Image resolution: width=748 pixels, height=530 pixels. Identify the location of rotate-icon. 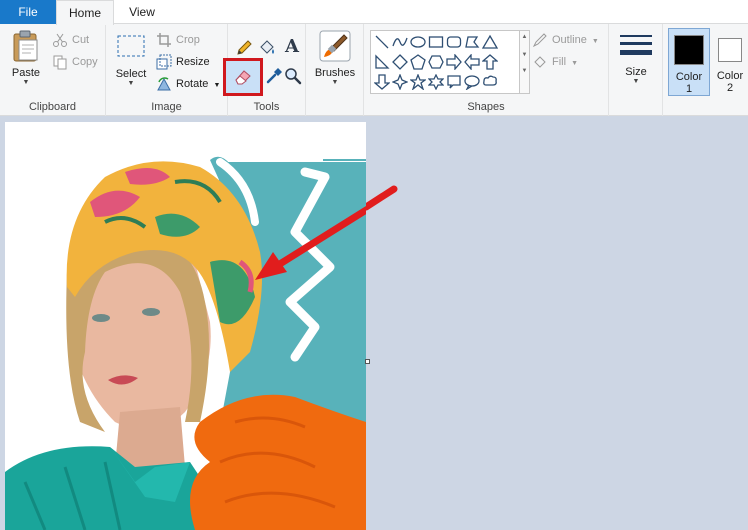
(164, 84).